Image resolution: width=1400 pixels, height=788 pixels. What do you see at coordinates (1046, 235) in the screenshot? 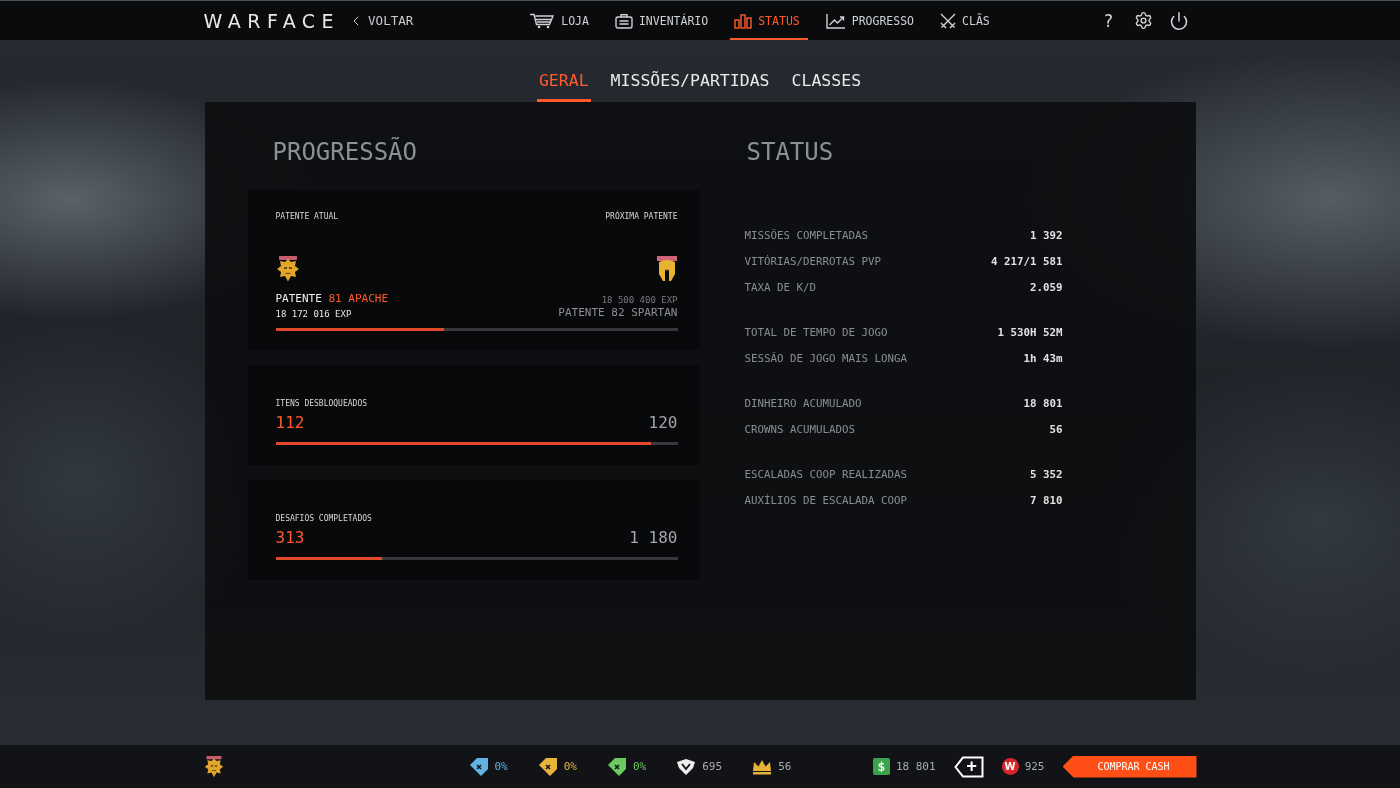
I see `stat-value: 1 392` at bounding box center [1046, 235].